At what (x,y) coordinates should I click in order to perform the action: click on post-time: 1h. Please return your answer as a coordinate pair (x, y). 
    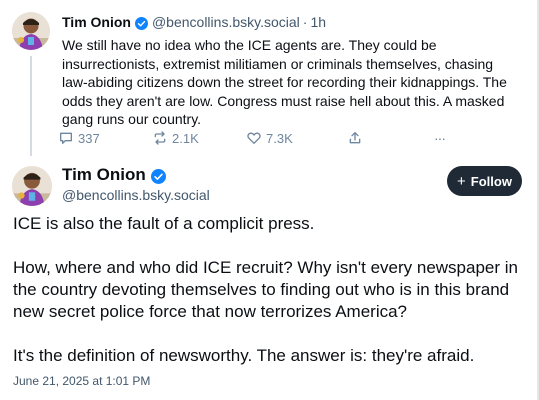
    Looking at the image, I should click on (318, 22).